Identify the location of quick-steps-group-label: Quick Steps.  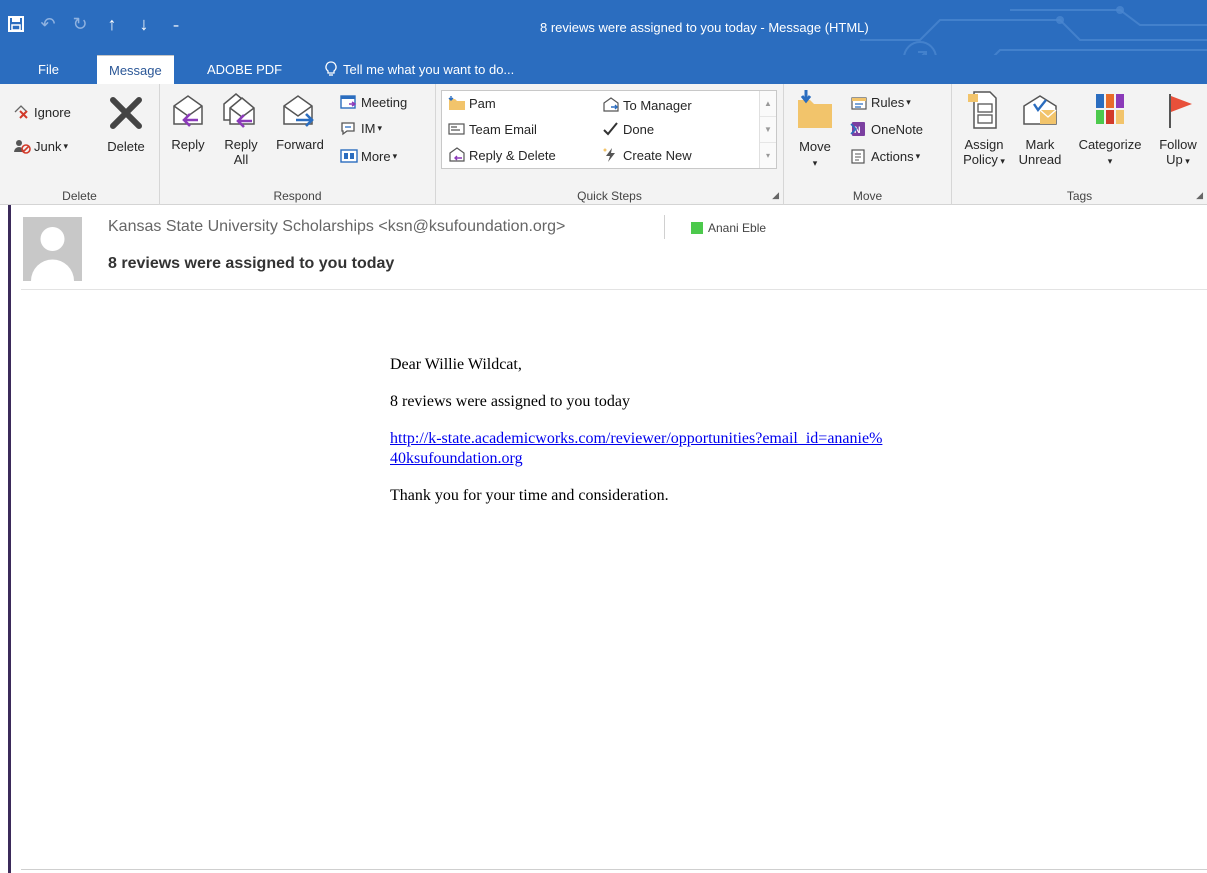
(609, 196).